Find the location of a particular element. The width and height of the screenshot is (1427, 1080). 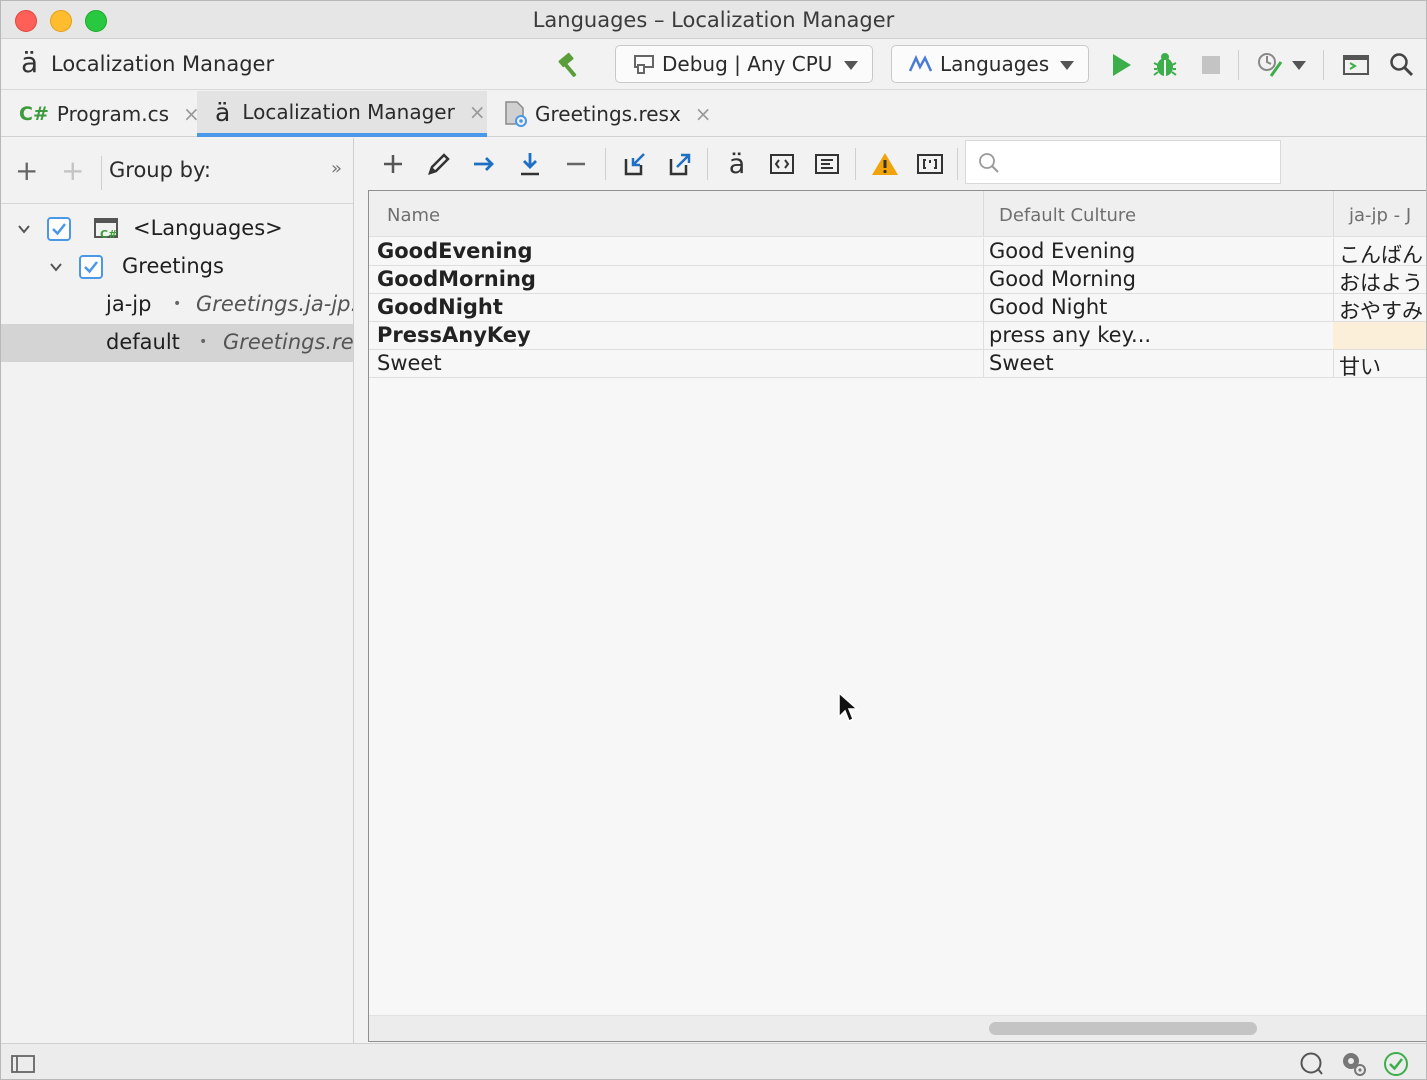

column-header-ja-jp: ja-jp - J is located at coordinates (1380, 215).